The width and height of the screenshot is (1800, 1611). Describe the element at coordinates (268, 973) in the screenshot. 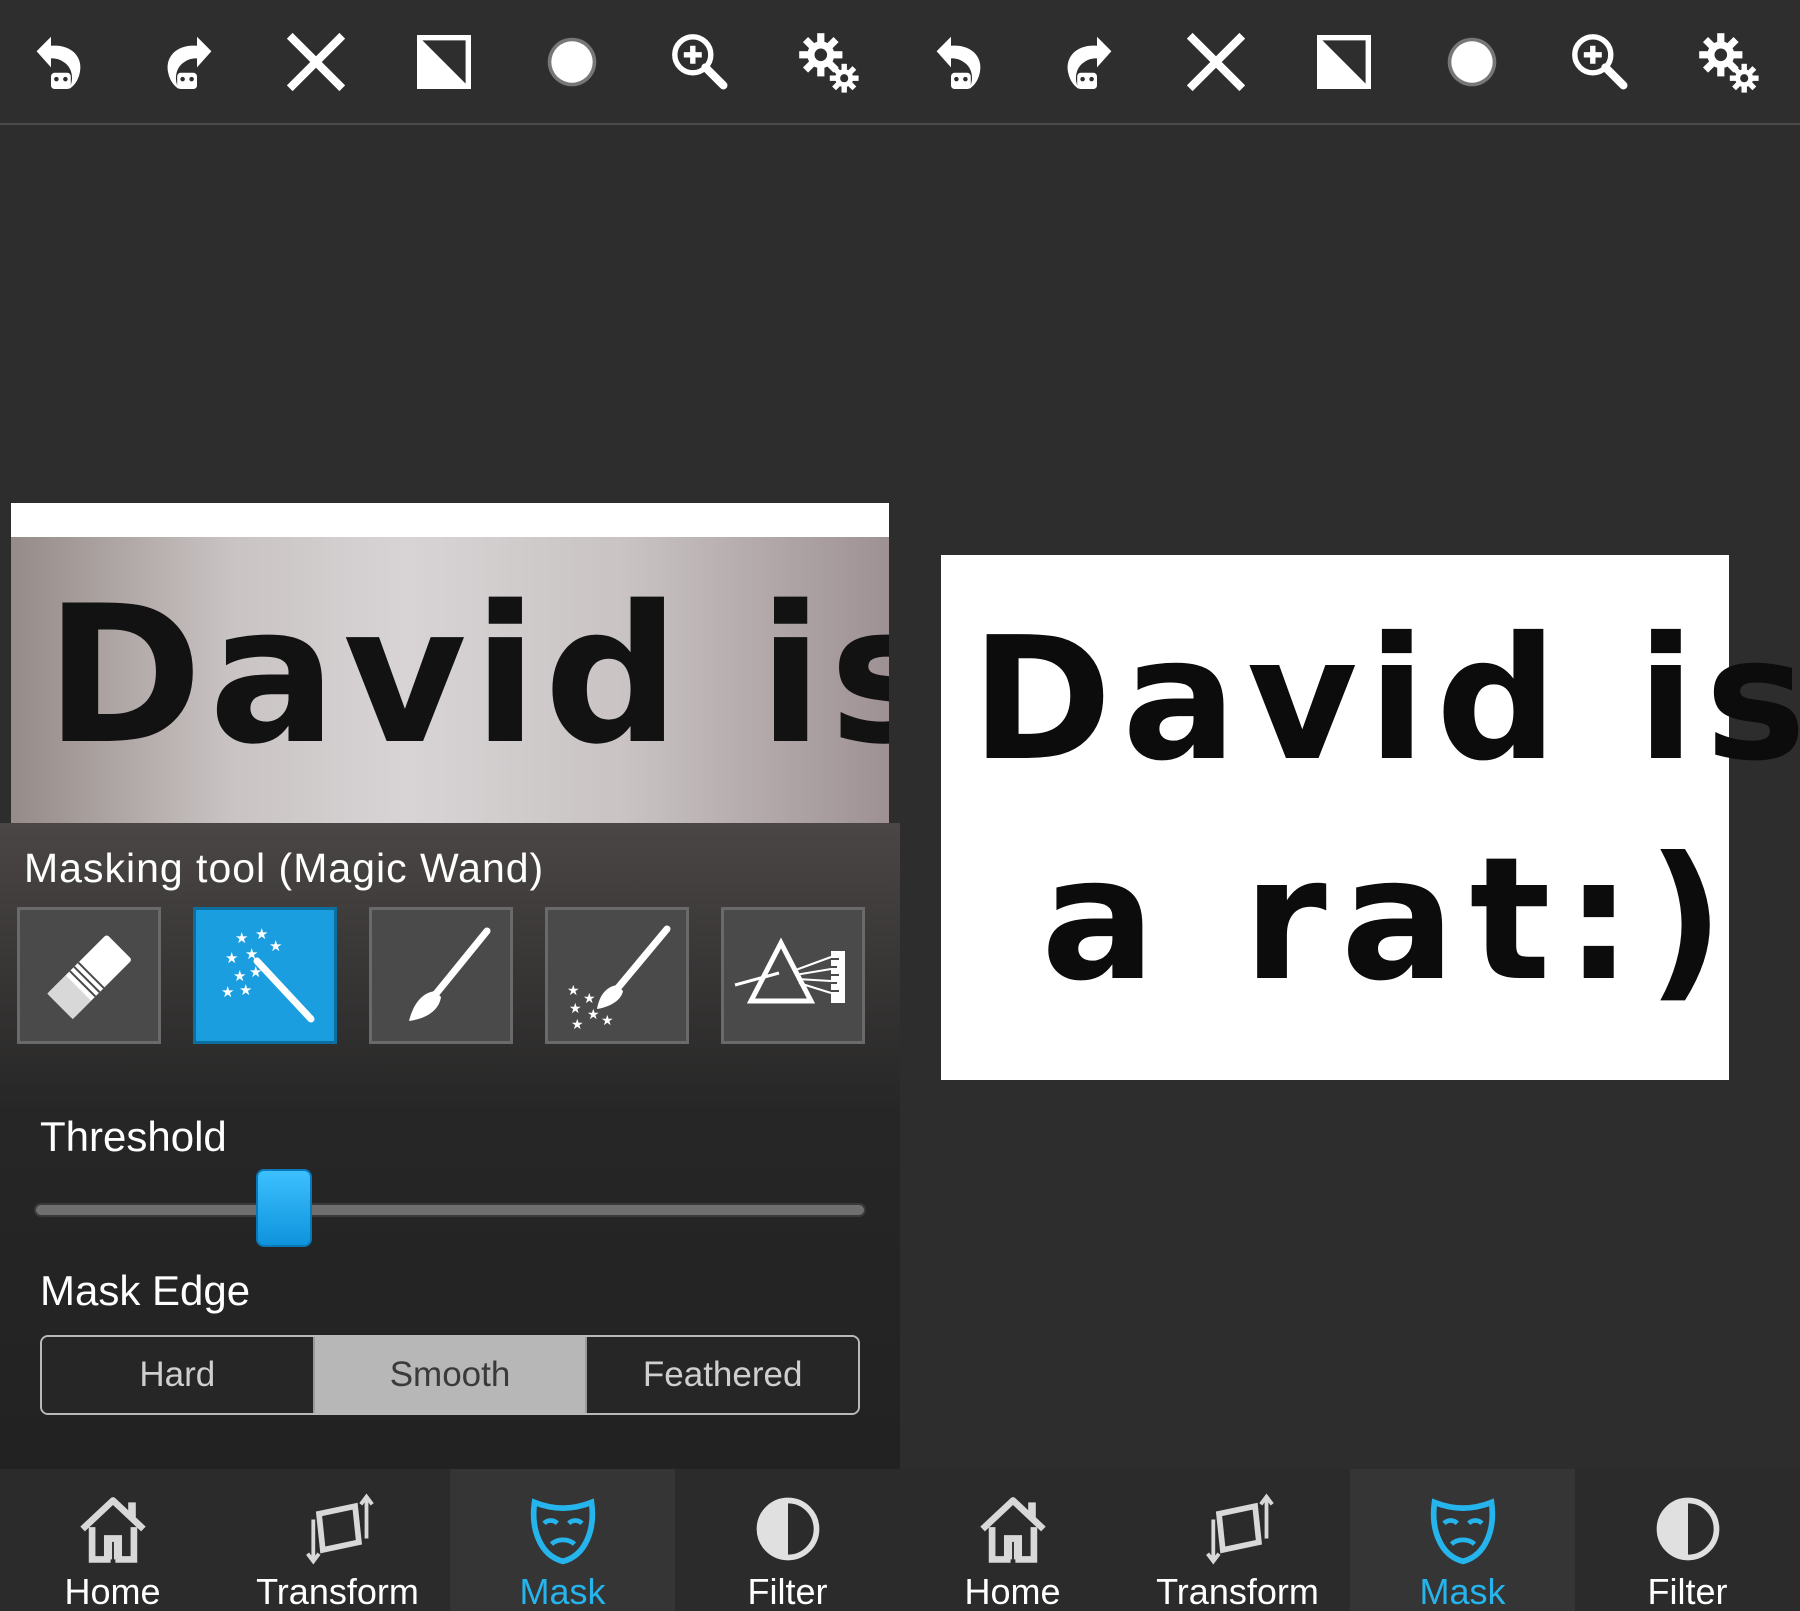

I see `magic-wand-icon: ★ ★★★ ★★ ★★ ★` at that location.